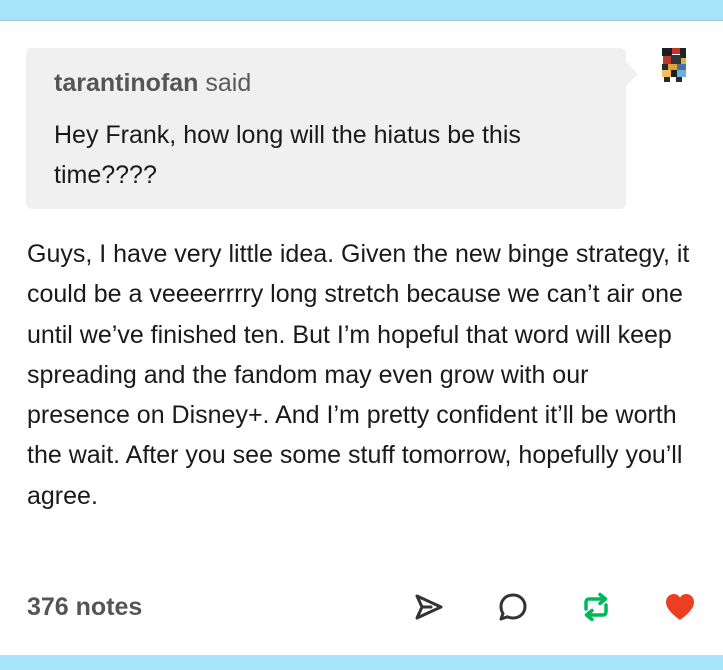 The height and width of the screenshot is (670, 723). I want to click on speech-bubble-icon, so click(513, 607).